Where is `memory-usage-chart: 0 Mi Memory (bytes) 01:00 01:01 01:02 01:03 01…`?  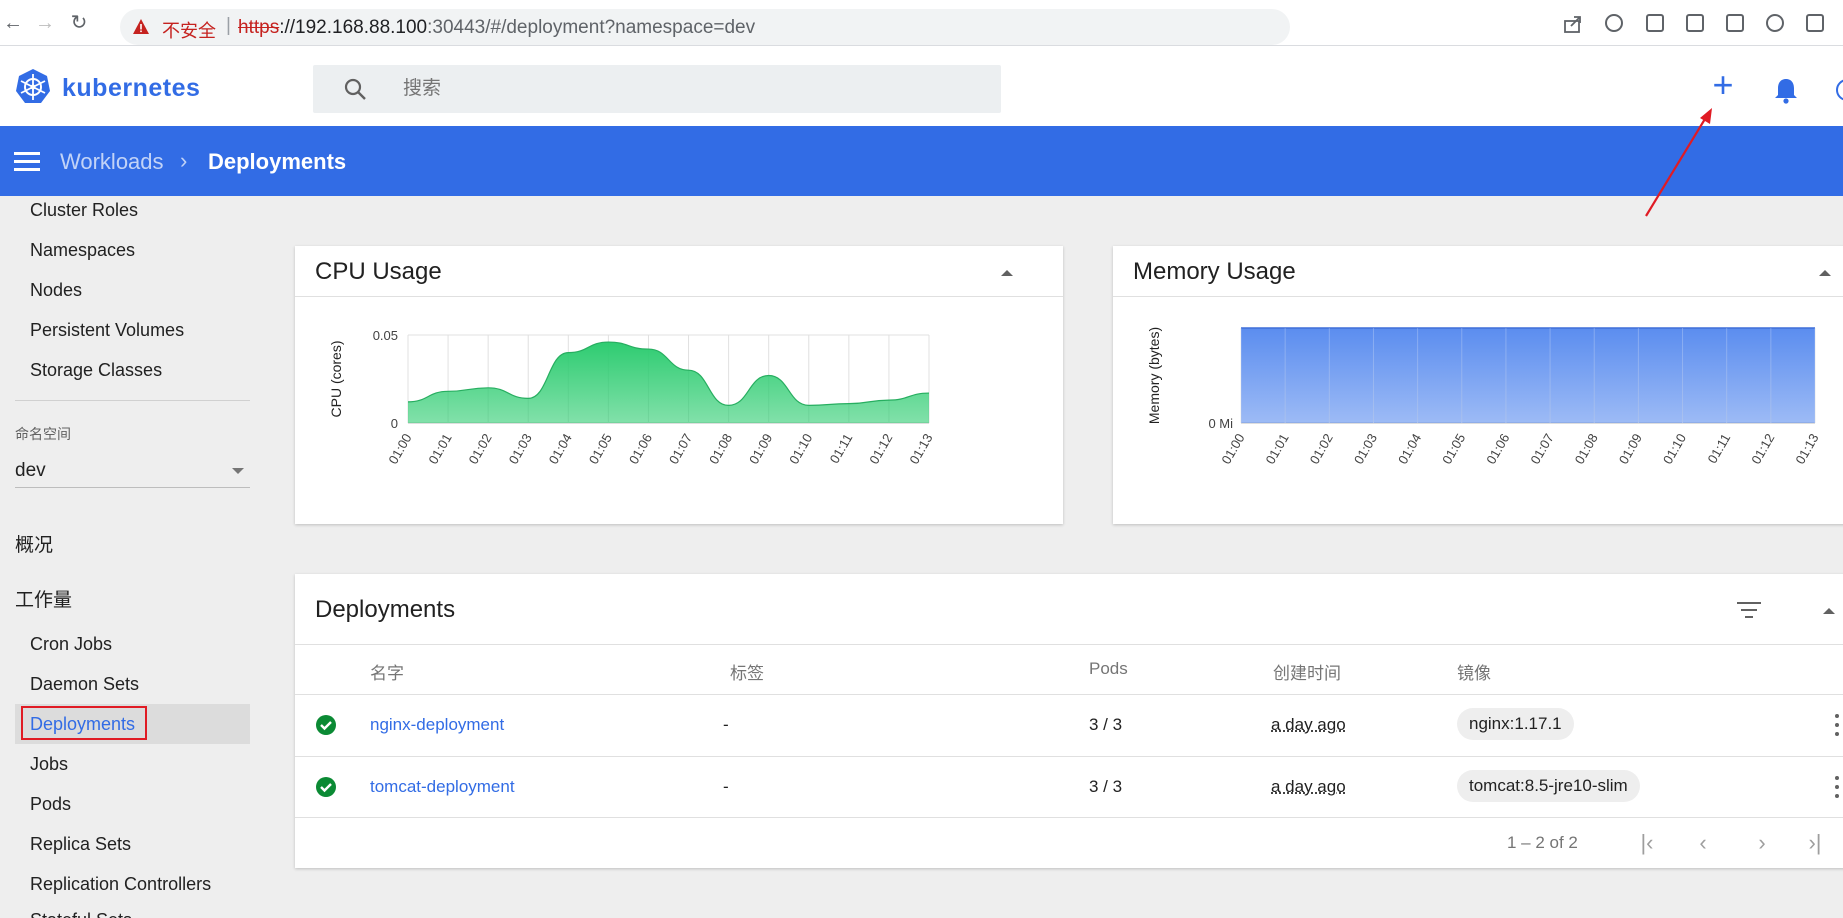
memory-usage-chart: 0 Mi Memory (bytes) 01:00 01:01 01:02 01:03 01… is located at coordinates (1484, 397).